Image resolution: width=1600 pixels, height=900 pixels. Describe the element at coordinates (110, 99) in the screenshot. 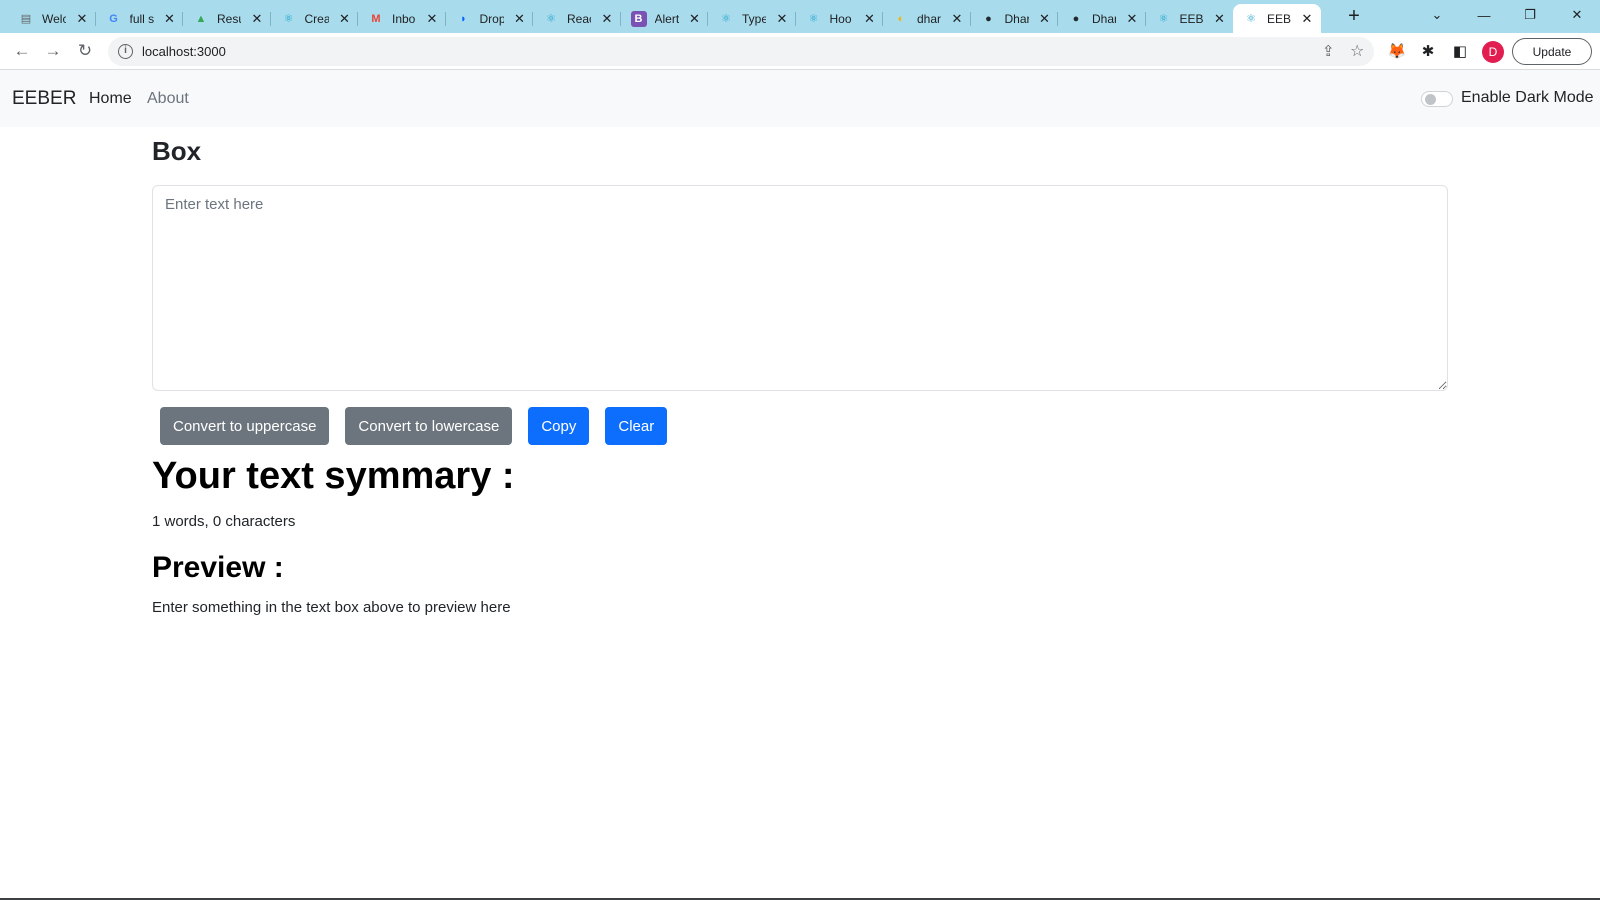

I see `nav-link-home: Home` at that location.